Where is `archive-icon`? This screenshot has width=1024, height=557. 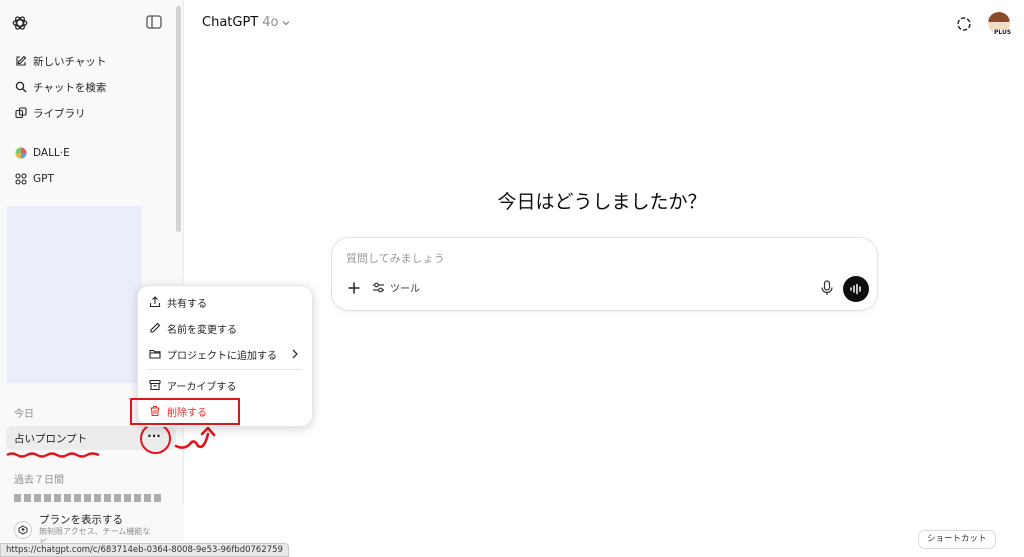 archive-icon is located at coordinates (155, 385).